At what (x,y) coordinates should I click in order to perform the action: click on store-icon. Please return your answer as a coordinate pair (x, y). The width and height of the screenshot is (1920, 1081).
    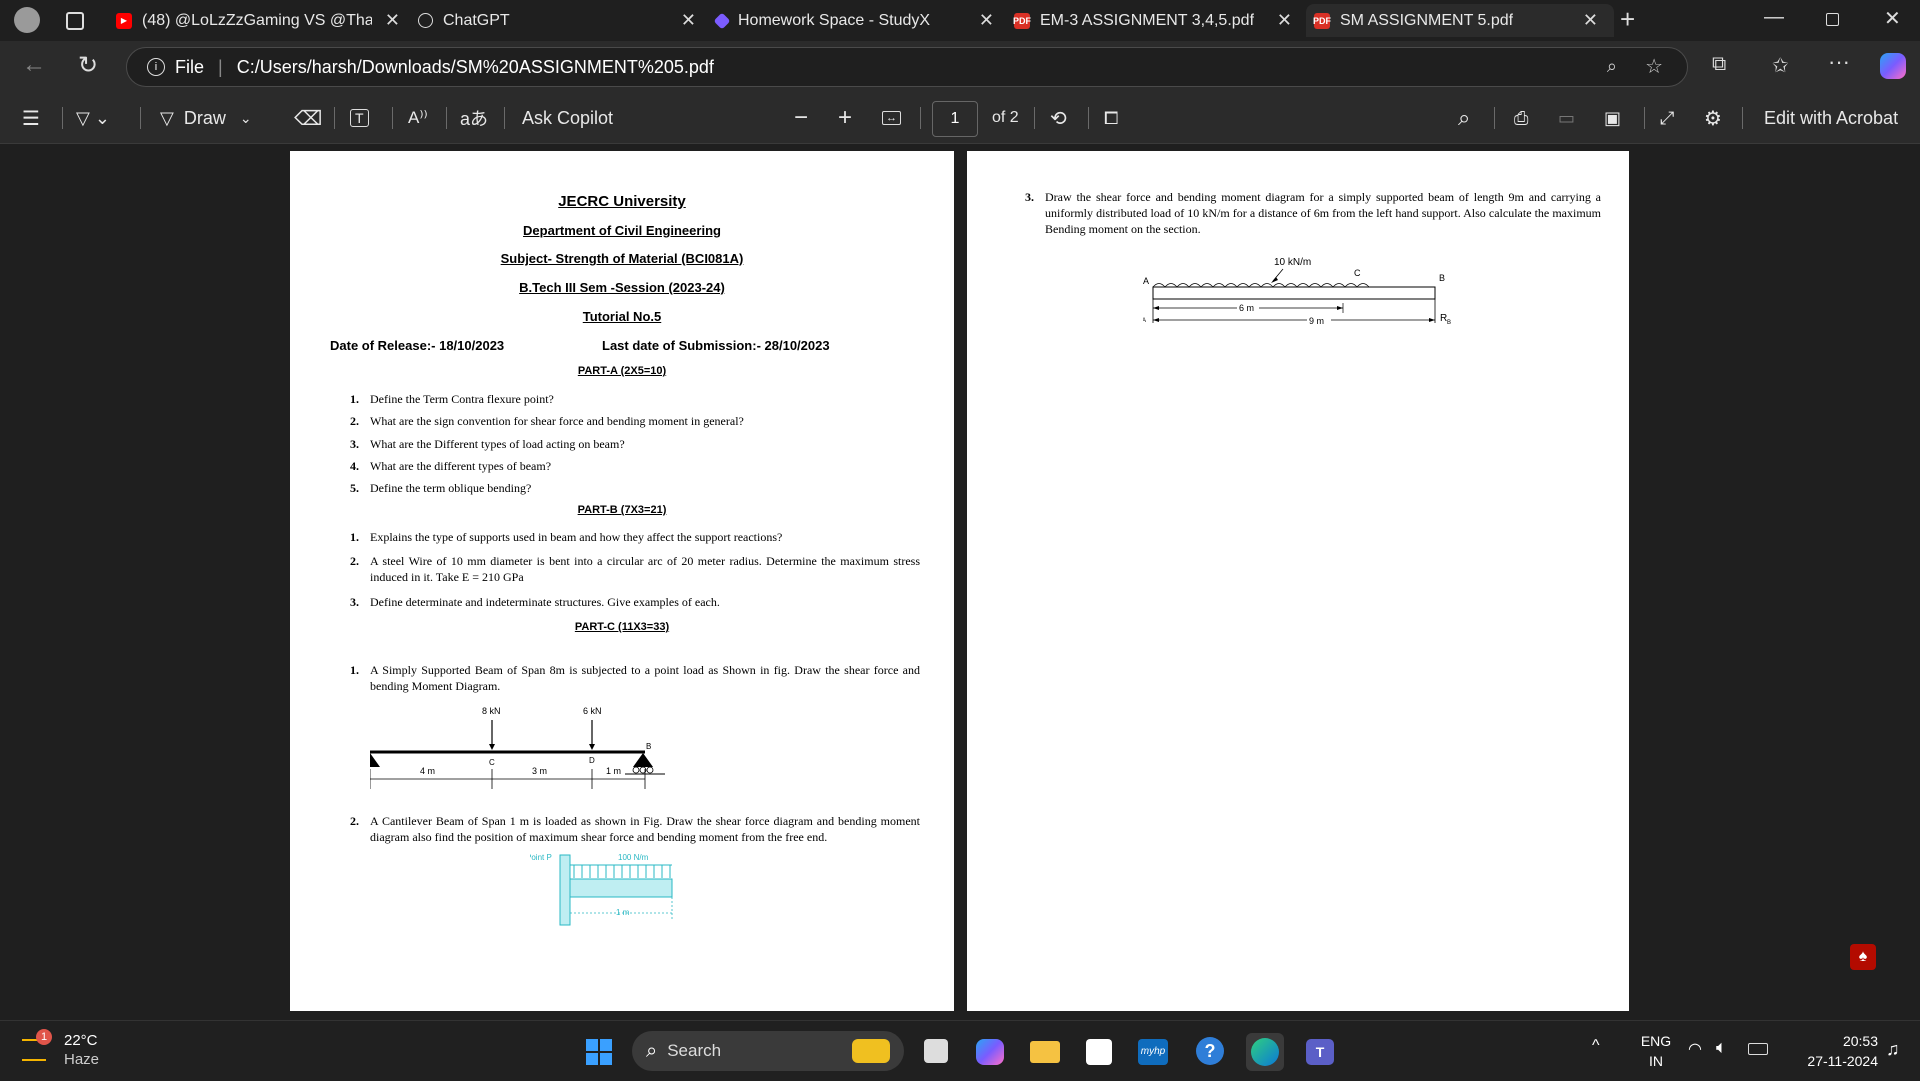
    Looking at the image, I should click on (1099, 1052).